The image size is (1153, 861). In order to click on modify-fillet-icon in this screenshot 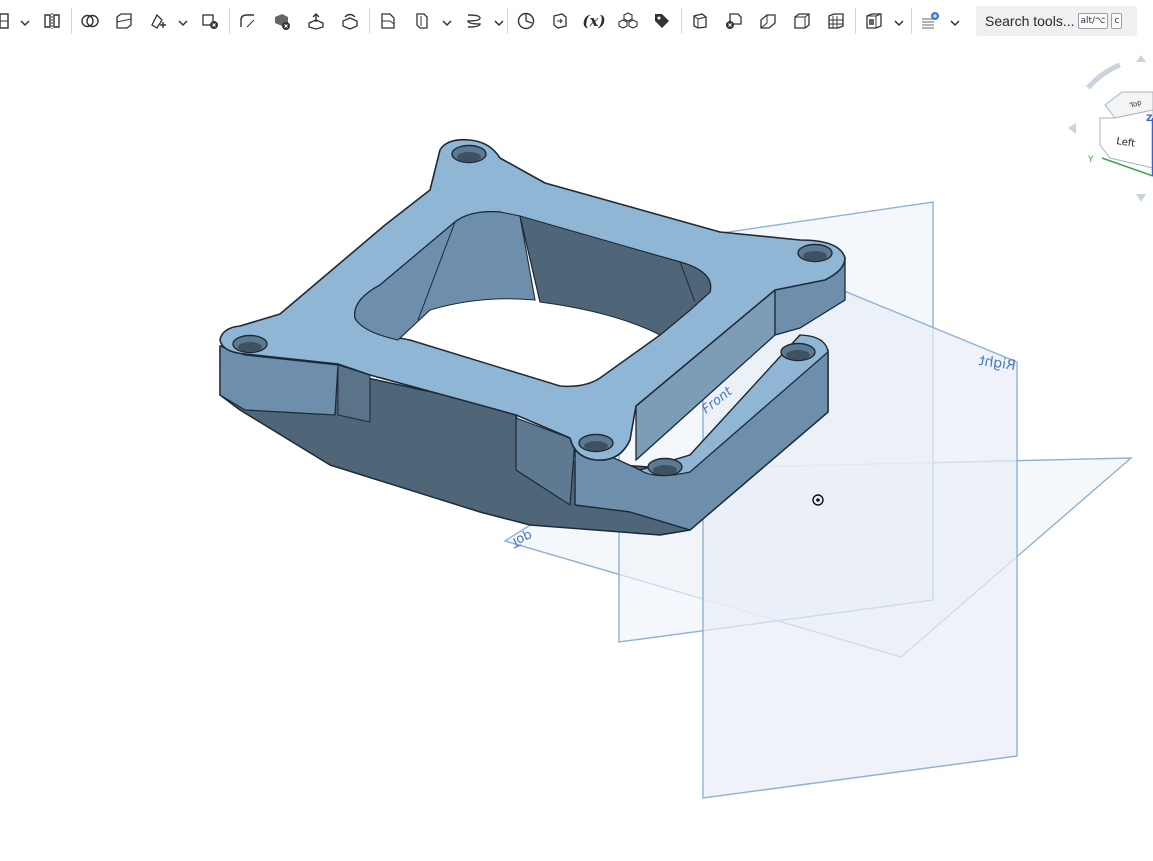, I will do `click(248, 21)`.